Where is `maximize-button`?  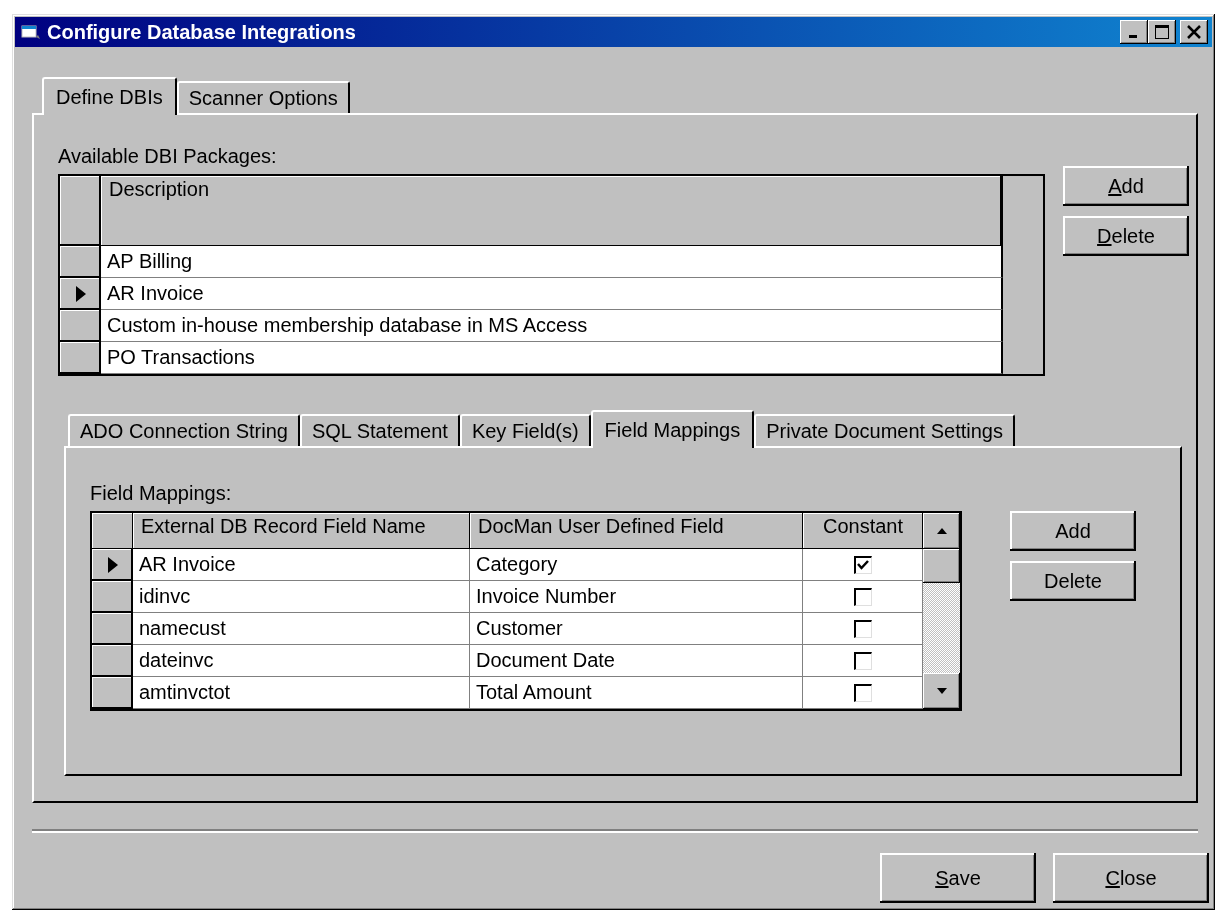 maximize-button is located at coordinates (1162, 32).